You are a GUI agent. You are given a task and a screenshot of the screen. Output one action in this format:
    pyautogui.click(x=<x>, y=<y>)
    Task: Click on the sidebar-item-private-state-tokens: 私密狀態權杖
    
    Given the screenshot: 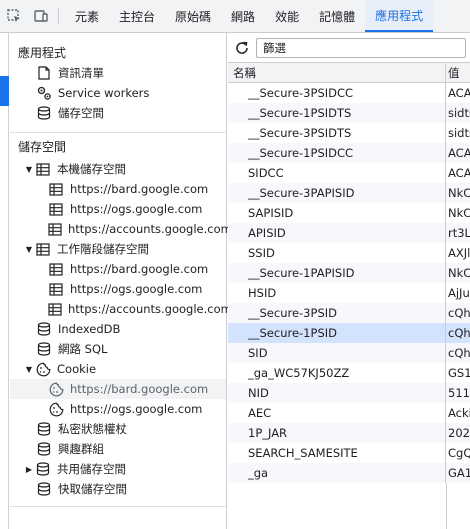 What is the action you would take?
    pyautogui.click(x=118, y=429)
    